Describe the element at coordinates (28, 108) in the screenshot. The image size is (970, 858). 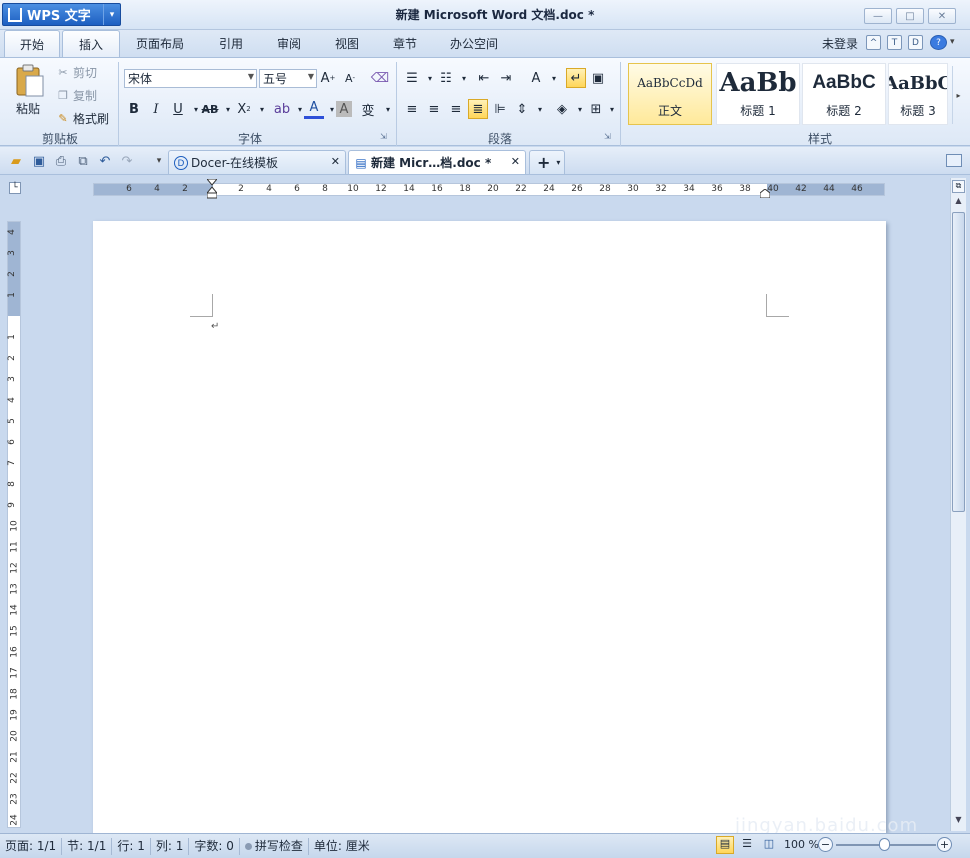
I see `paste-label: 粘贴` at that location.